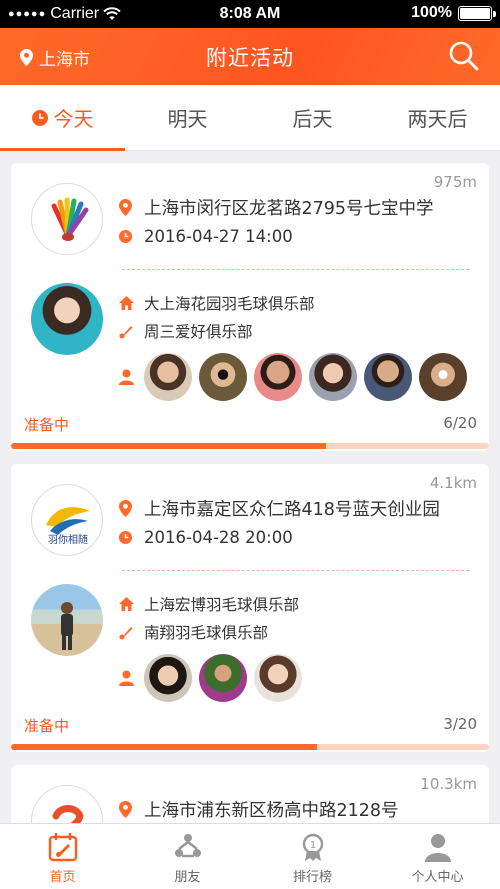 The height and width of the screenshot is (889, 500). I want to click on tab-label: 后天, so click(312, 119).